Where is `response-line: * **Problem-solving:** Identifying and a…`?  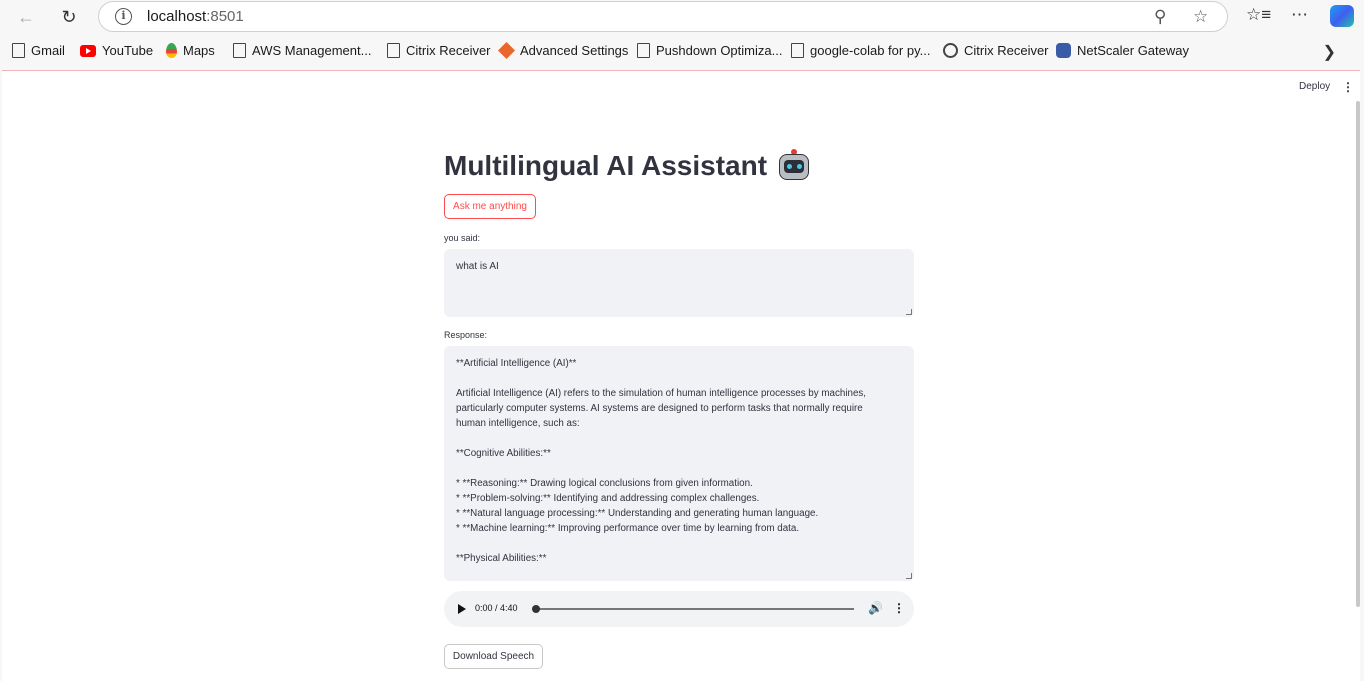
response-line: * **Problem-solving:** Identifying and a… is located at coordinates (608, 498).